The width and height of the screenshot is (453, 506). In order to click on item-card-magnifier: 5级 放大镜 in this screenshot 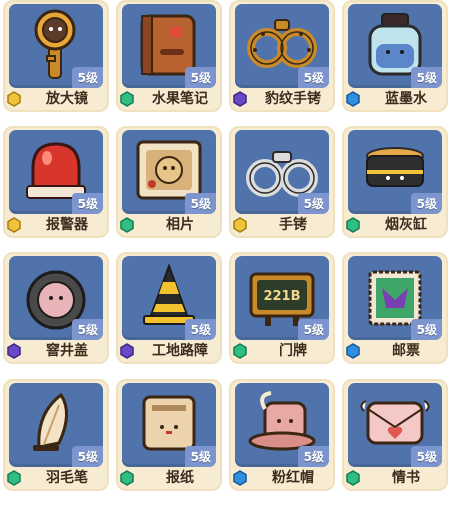, I will do `click(56, 56)`.